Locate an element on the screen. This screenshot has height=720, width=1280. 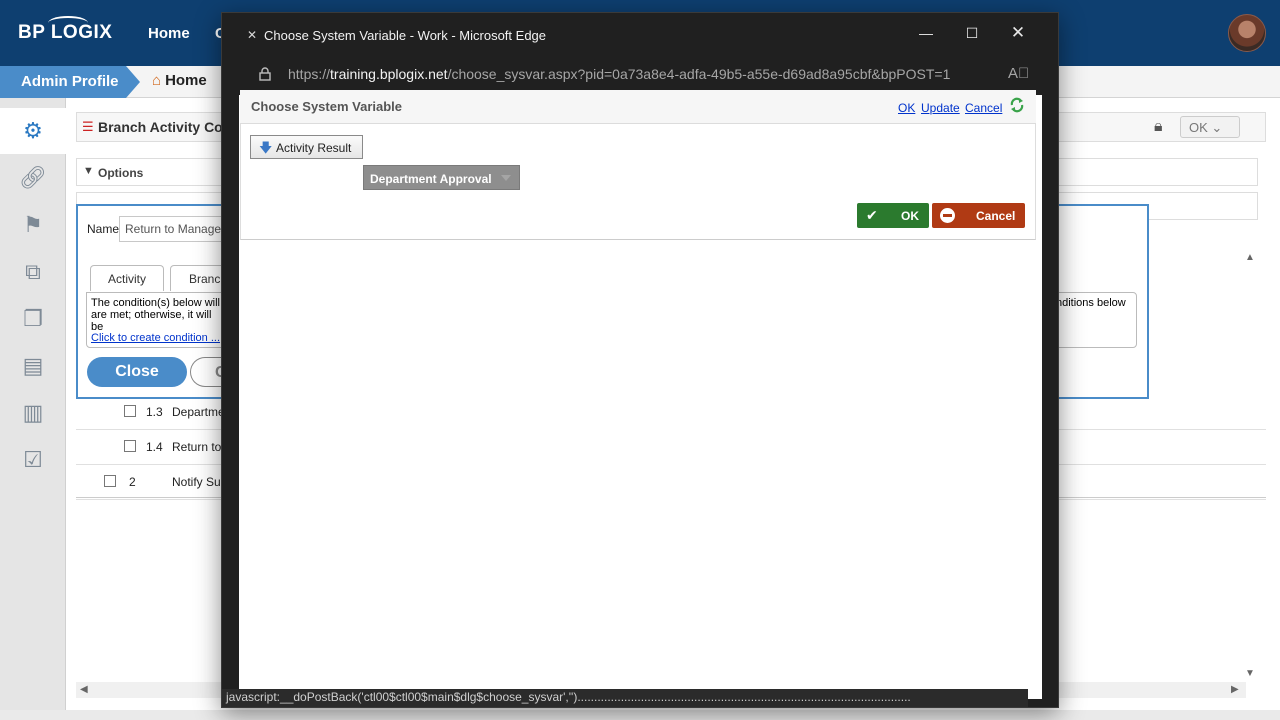
breadcrumb-home: ⌂ Home is located at coordinates (179, 80).